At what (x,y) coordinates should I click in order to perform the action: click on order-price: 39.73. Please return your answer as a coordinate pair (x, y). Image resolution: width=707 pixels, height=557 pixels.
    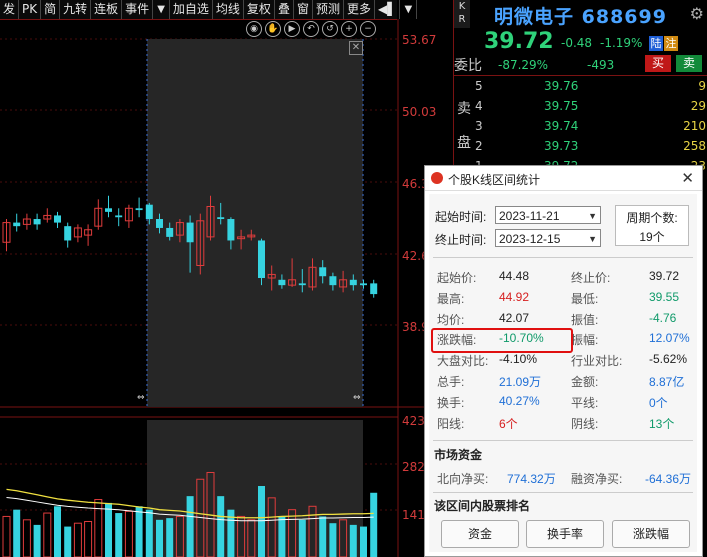
    Looking at the image, I should click on (561, 146).